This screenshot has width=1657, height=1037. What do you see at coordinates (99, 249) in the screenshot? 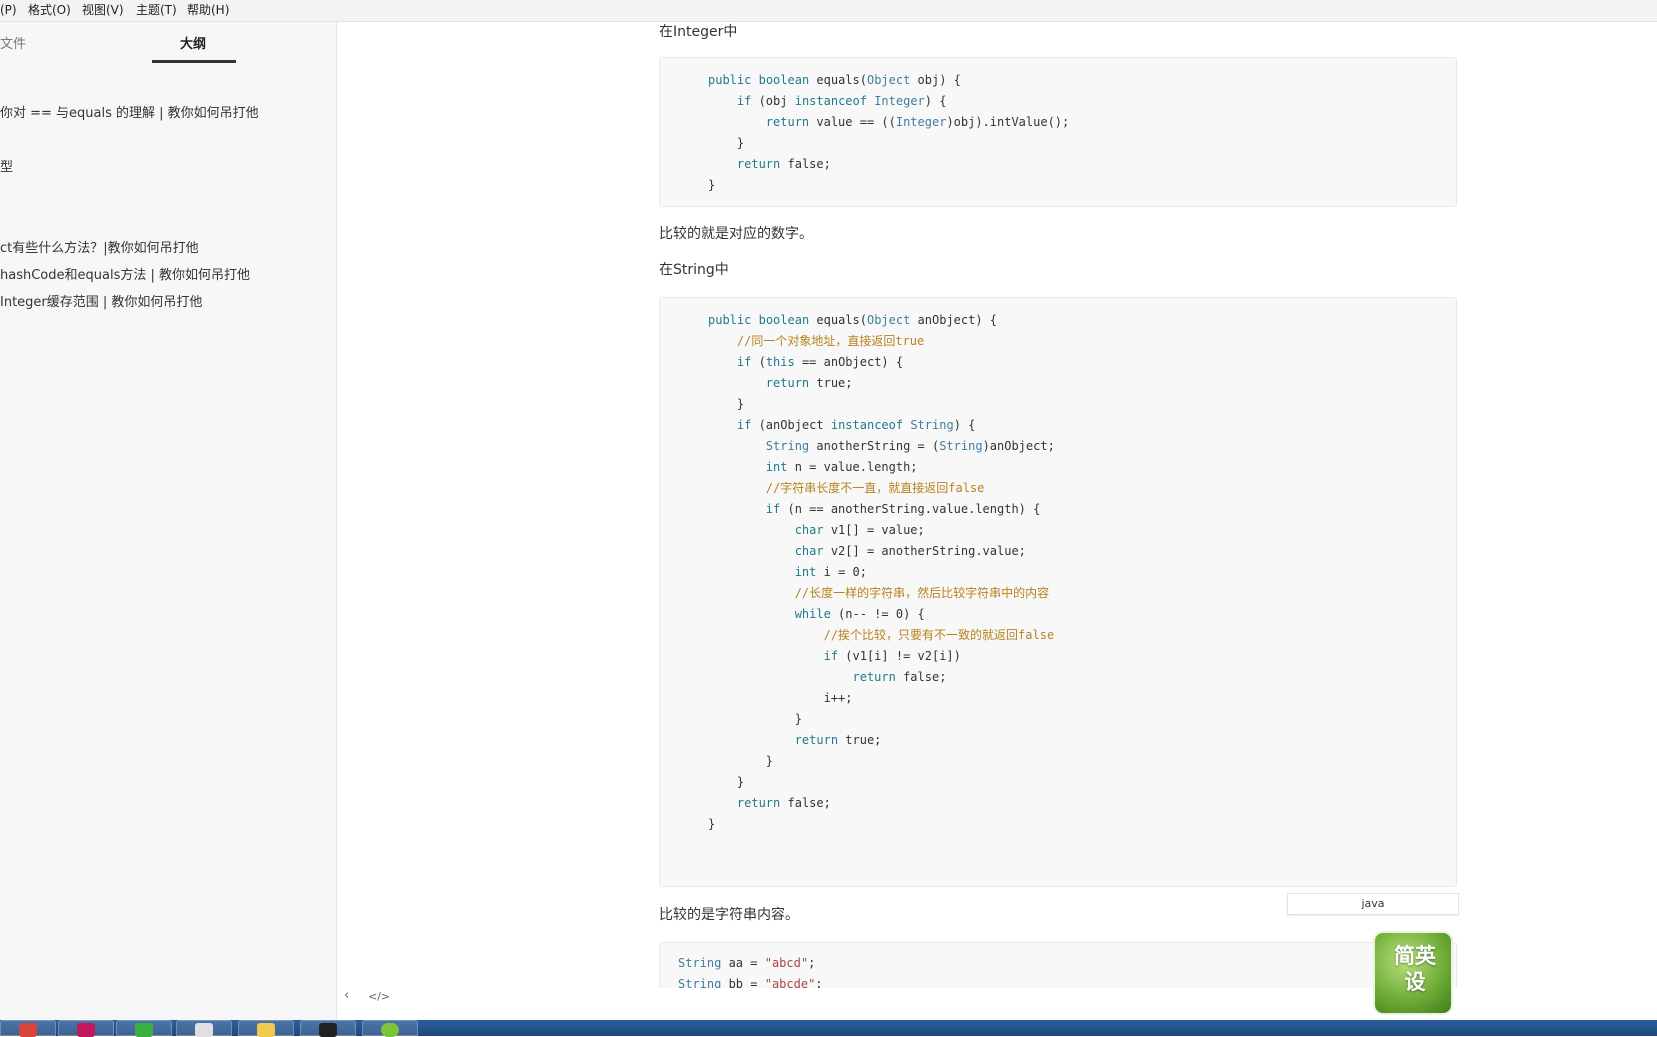
I see `outline-item: ct有些什么方法？|教你如何吊打他` at bounding box center [99, 249].